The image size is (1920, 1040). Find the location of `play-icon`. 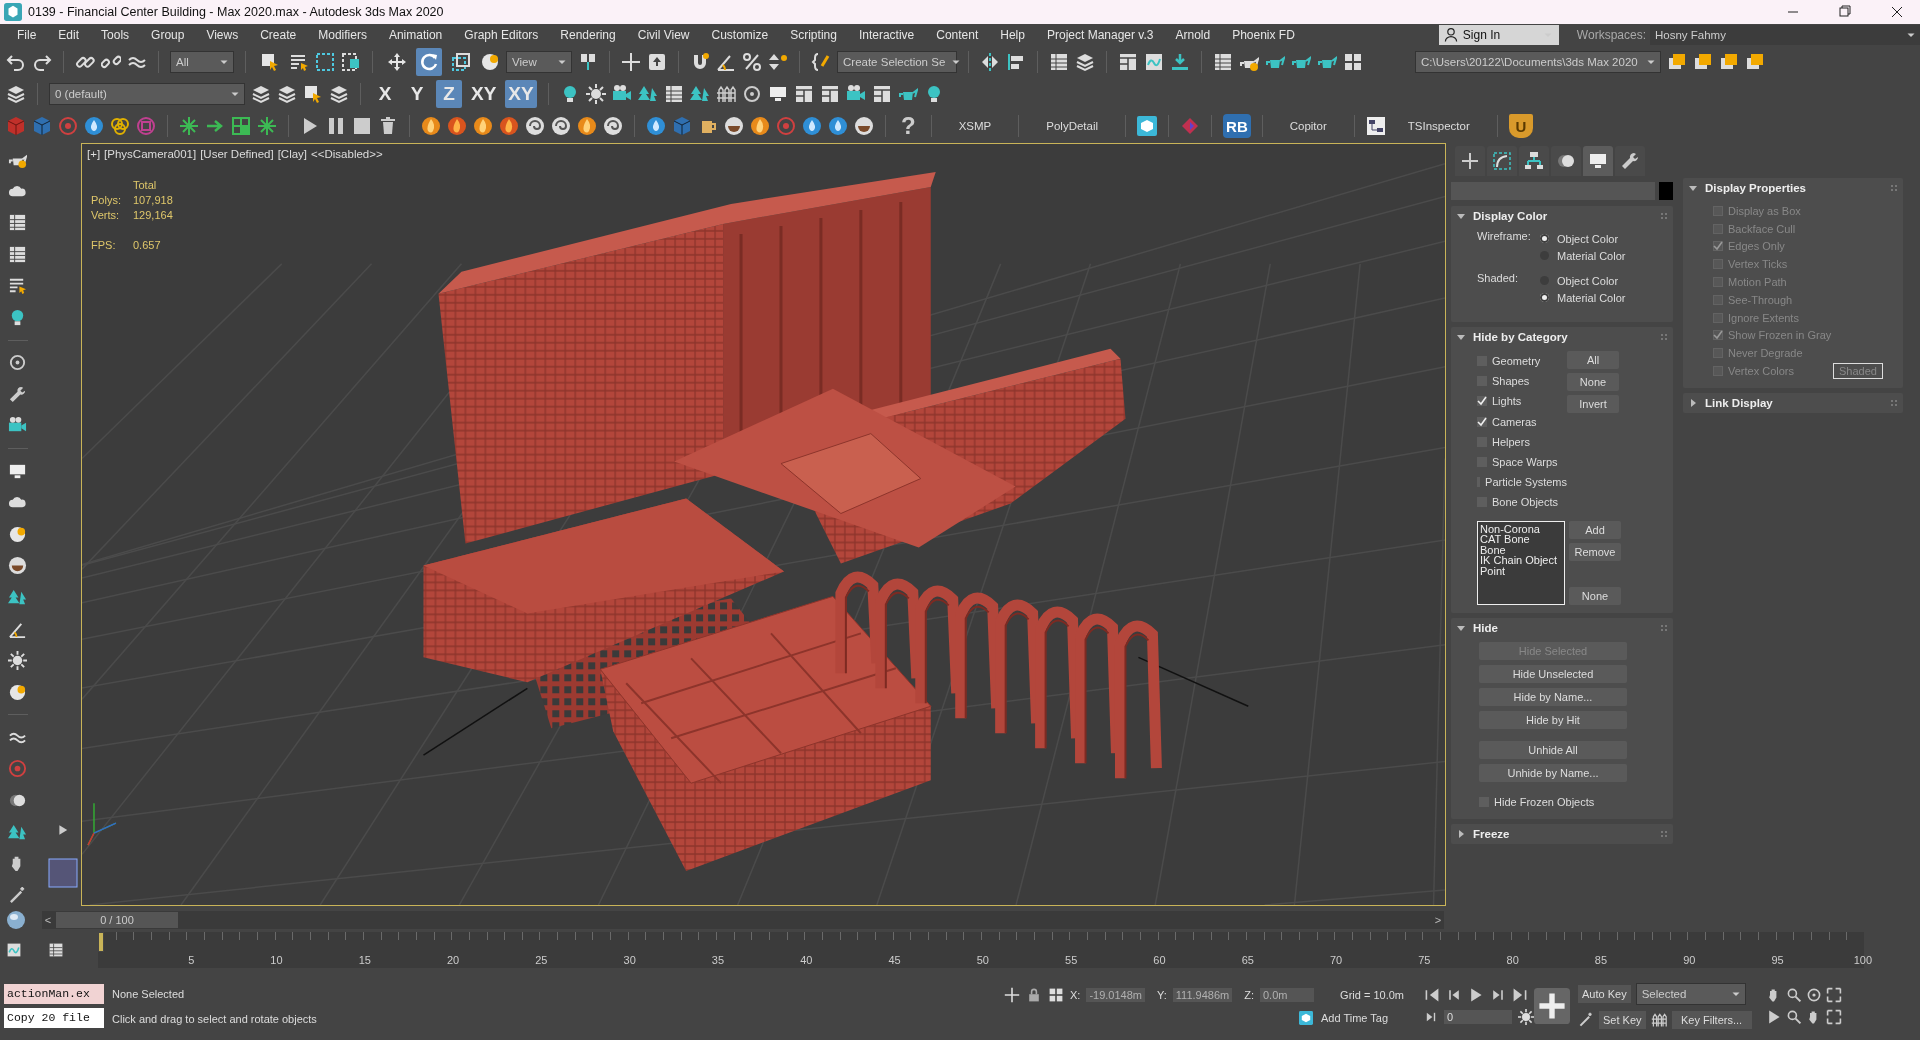

play-icon is located at coordinates (63, 830).